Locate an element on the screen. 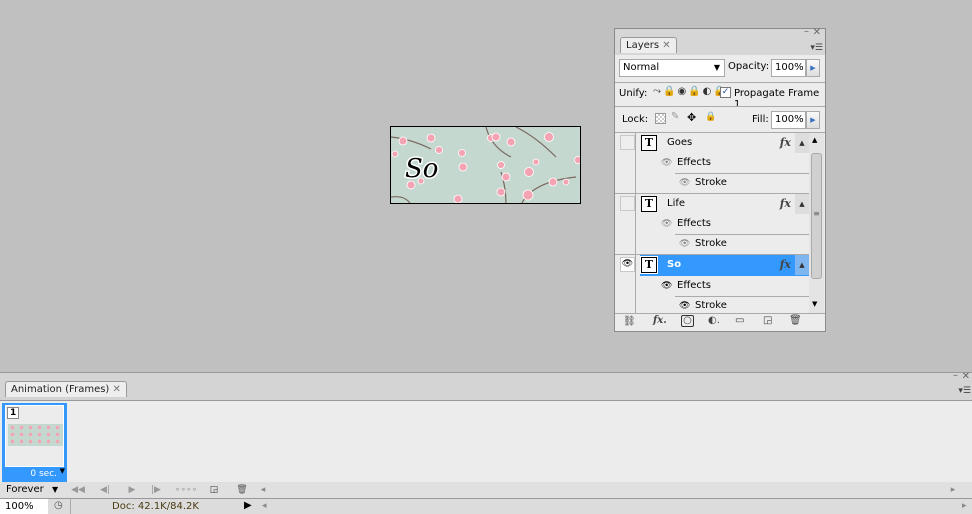 The width and height of the screenshot is (972, 514). tab-animation-frames: Animation (Frames) ✕ is located at coordinates (66, 389).